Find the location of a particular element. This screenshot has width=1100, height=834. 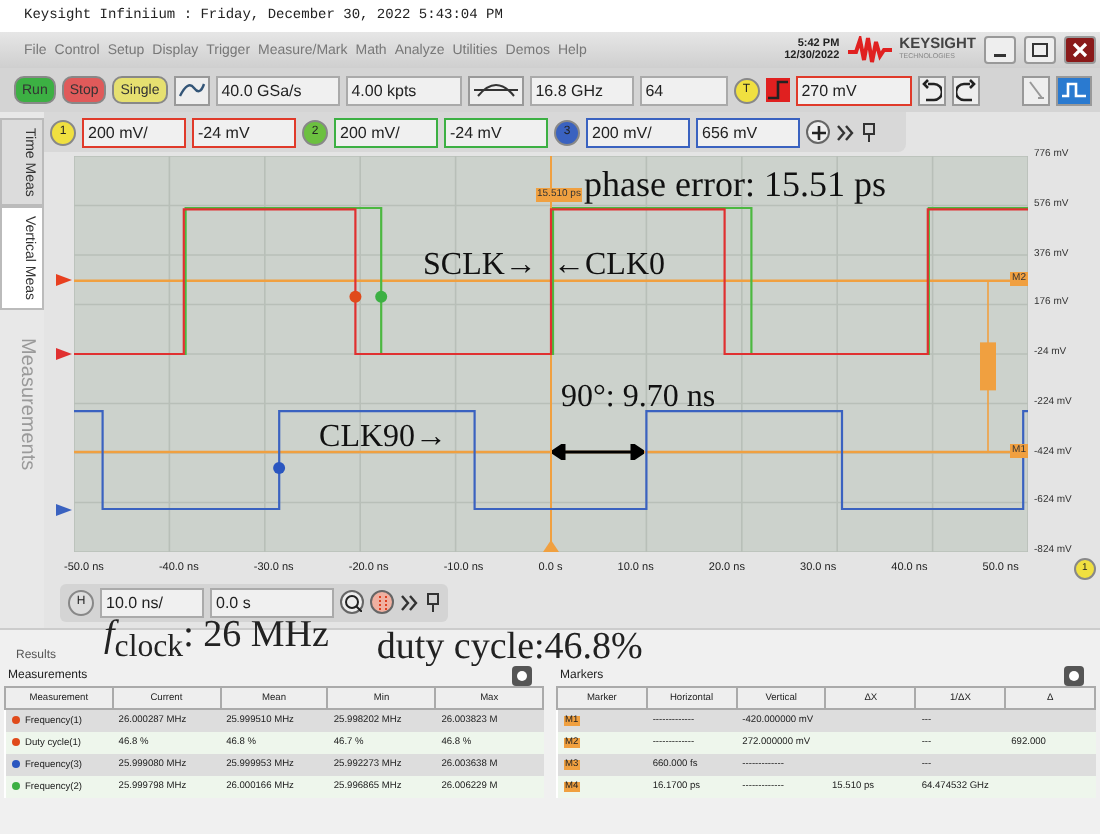

trigger-position-marker is located at coordinates (551, 546).